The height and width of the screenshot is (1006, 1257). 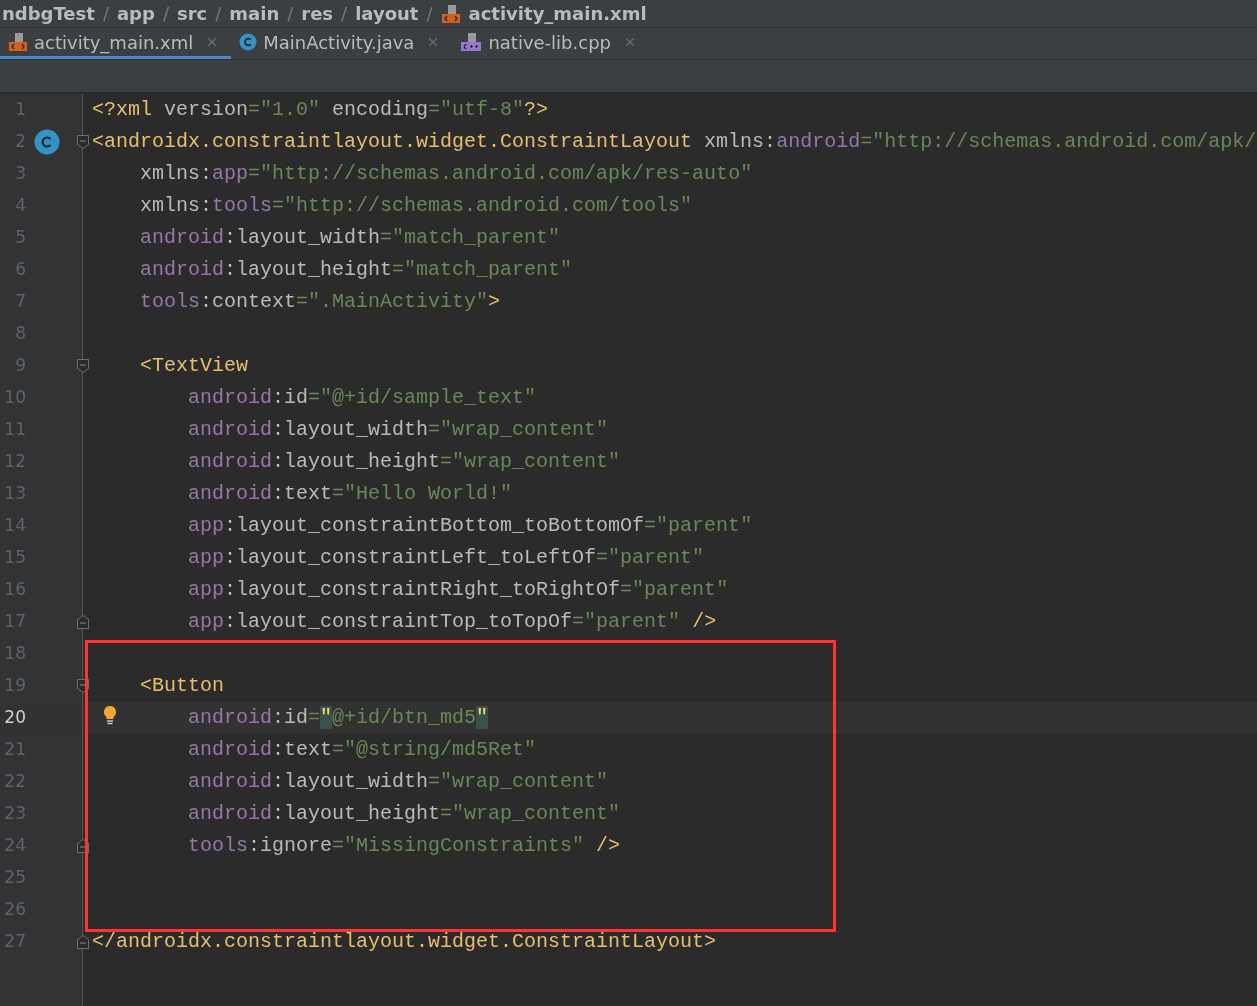 What do you see at coordinates (470, 525) in the screenshot?
I see `code-line: app:layout_constraintBottom_toBottomOf="parent"` at bounding box center [470, 525].